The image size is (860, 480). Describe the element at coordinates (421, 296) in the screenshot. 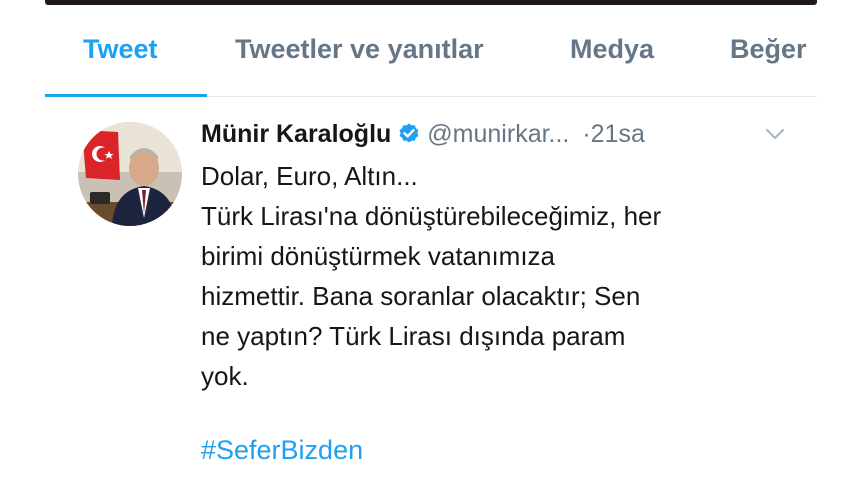

I see `tweet-text-line: hizmettir. Bana soranlar olacaktır; Sen` at that location.